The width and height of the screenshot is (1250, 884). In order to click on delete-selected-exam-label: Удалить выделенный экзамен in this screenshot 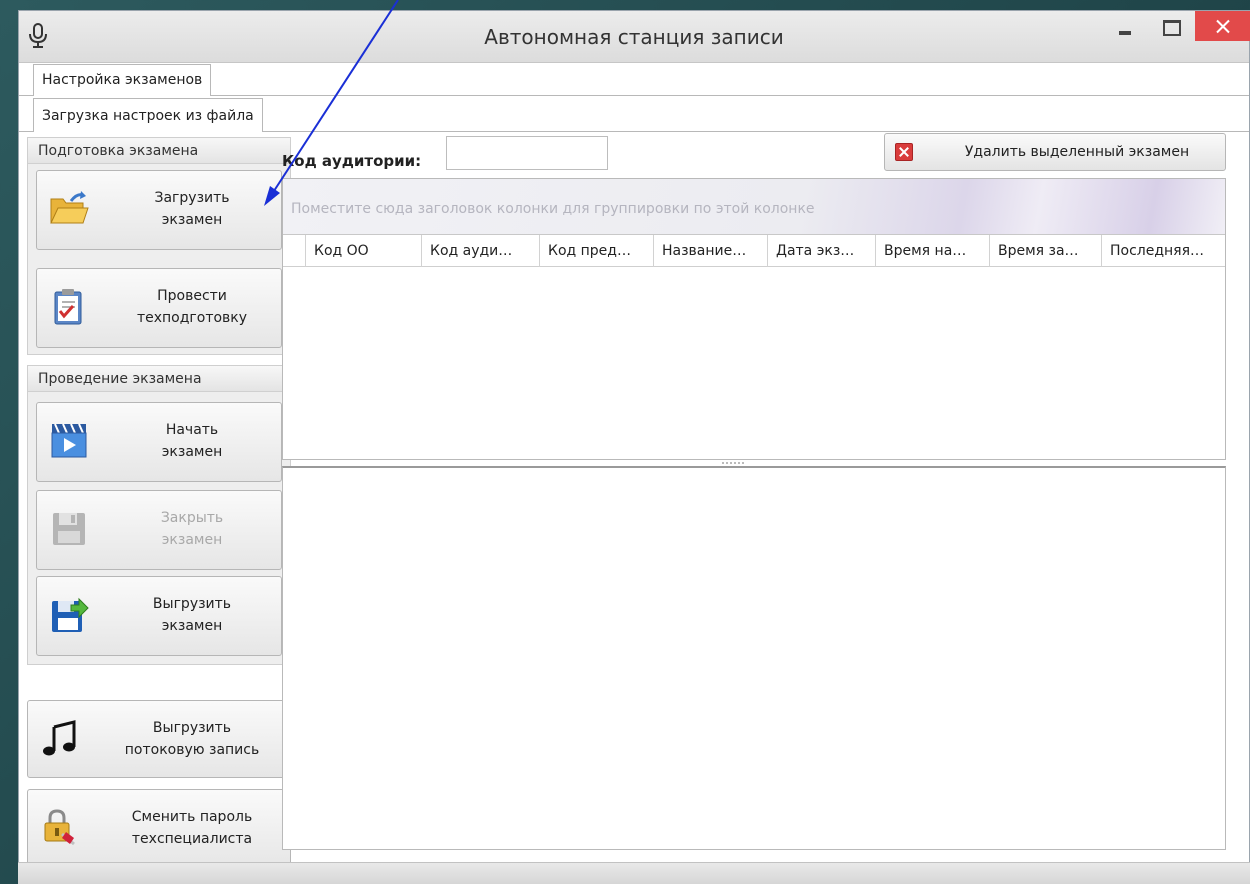, I will do `click(1077, 152)`.